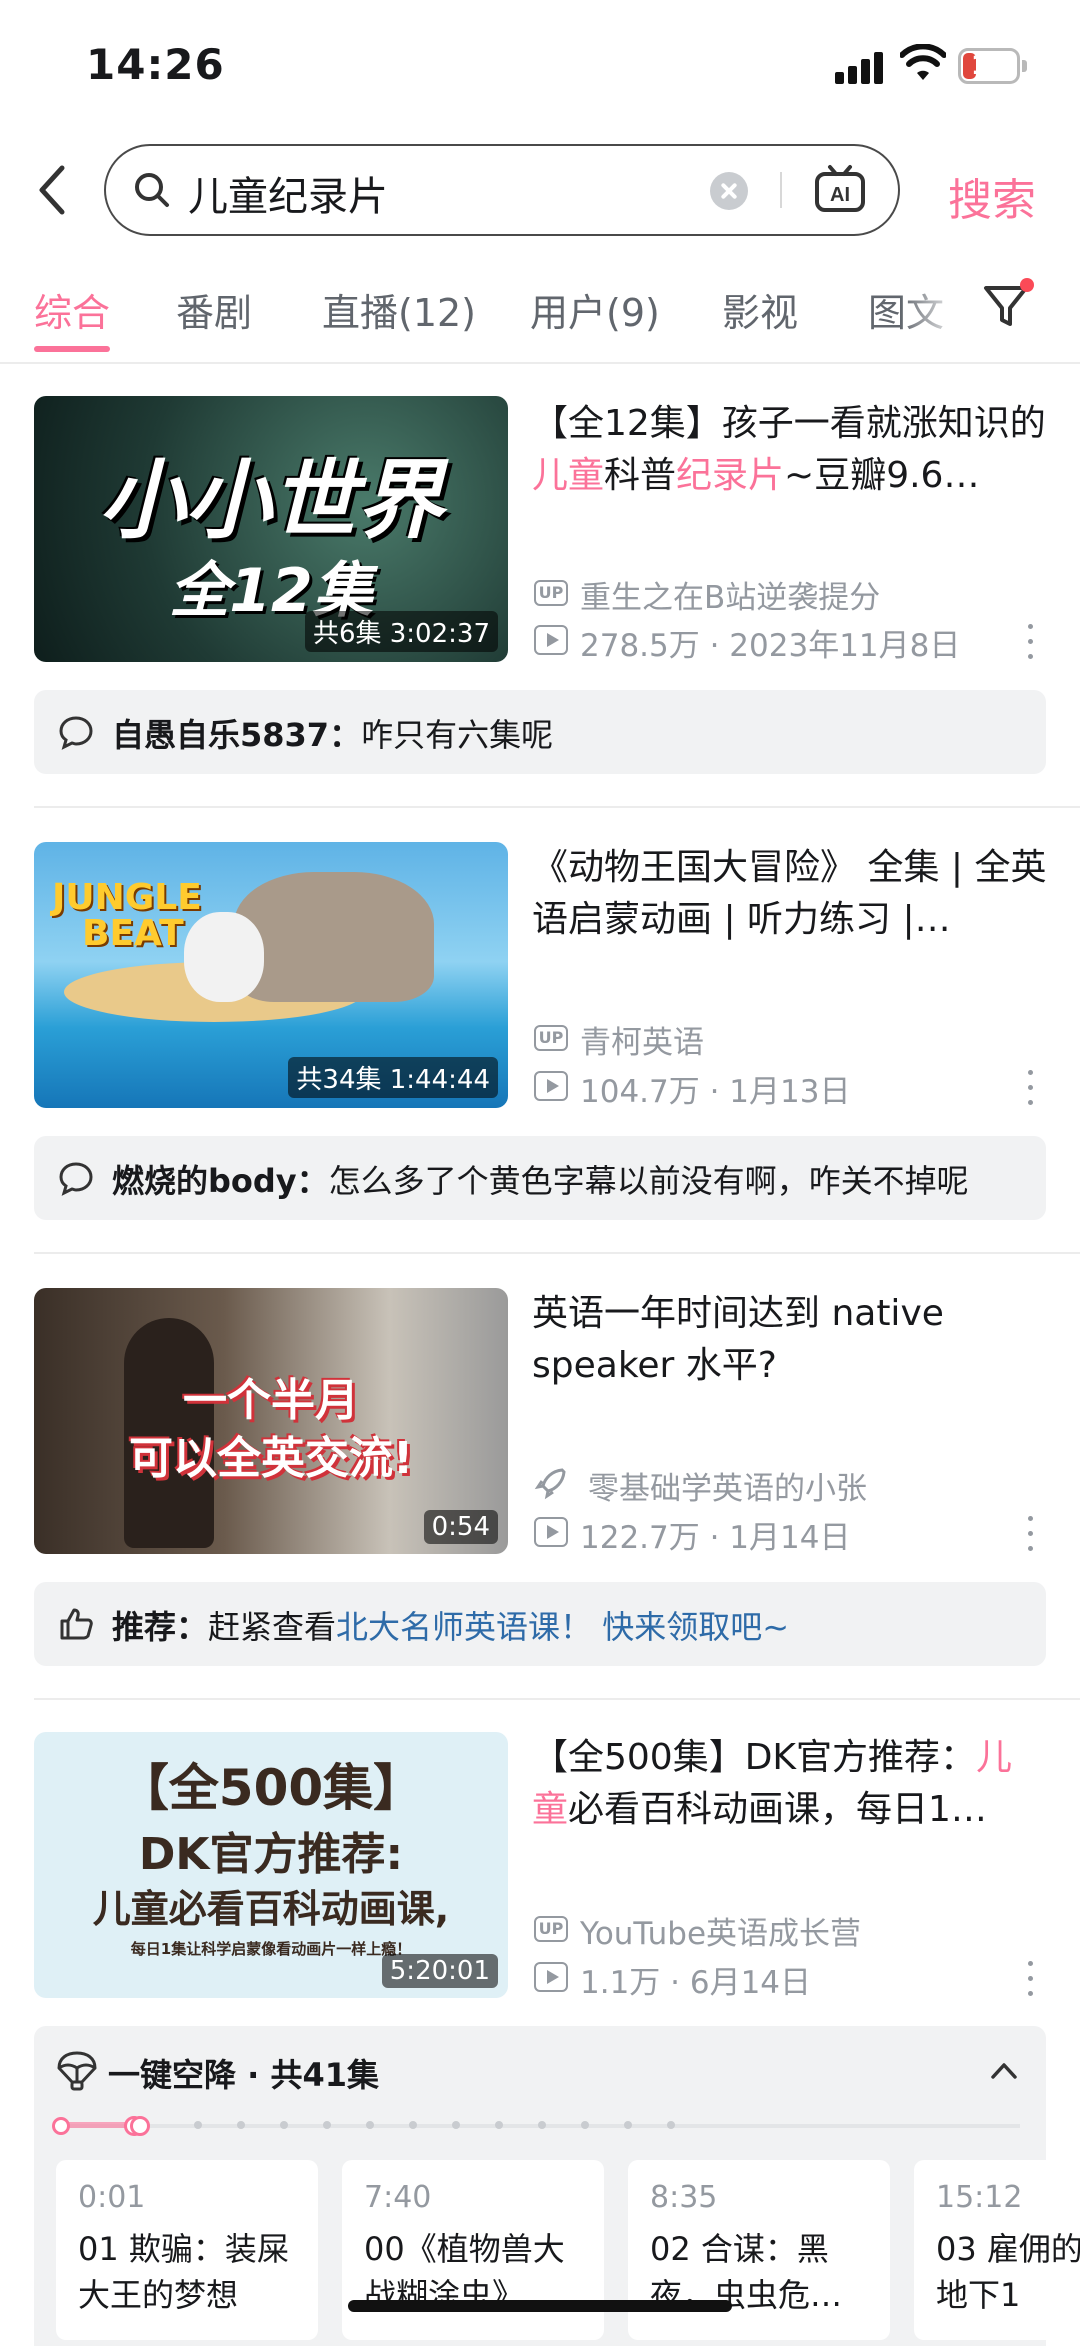  Describe the element at coordinates (738, 1339) in the screenshot. I see `title-text: 英语一年时间达到 native speaker 水平?` at that location.